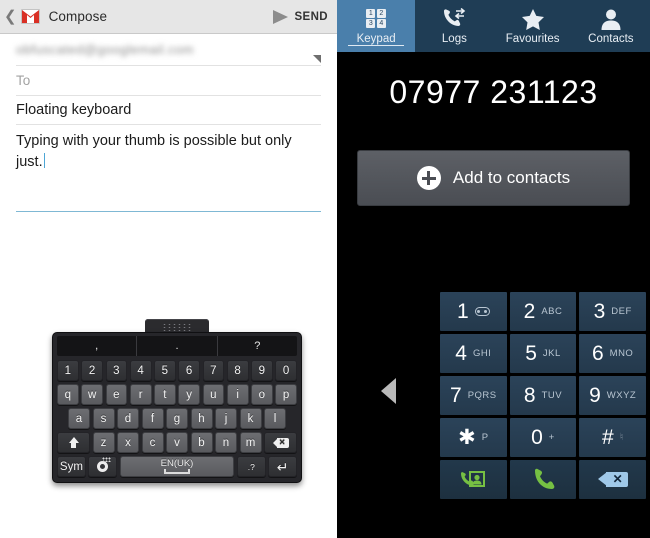  Describe the element at coordinates (116, 394) in the screenshot. I see `key-e: e` at that location.